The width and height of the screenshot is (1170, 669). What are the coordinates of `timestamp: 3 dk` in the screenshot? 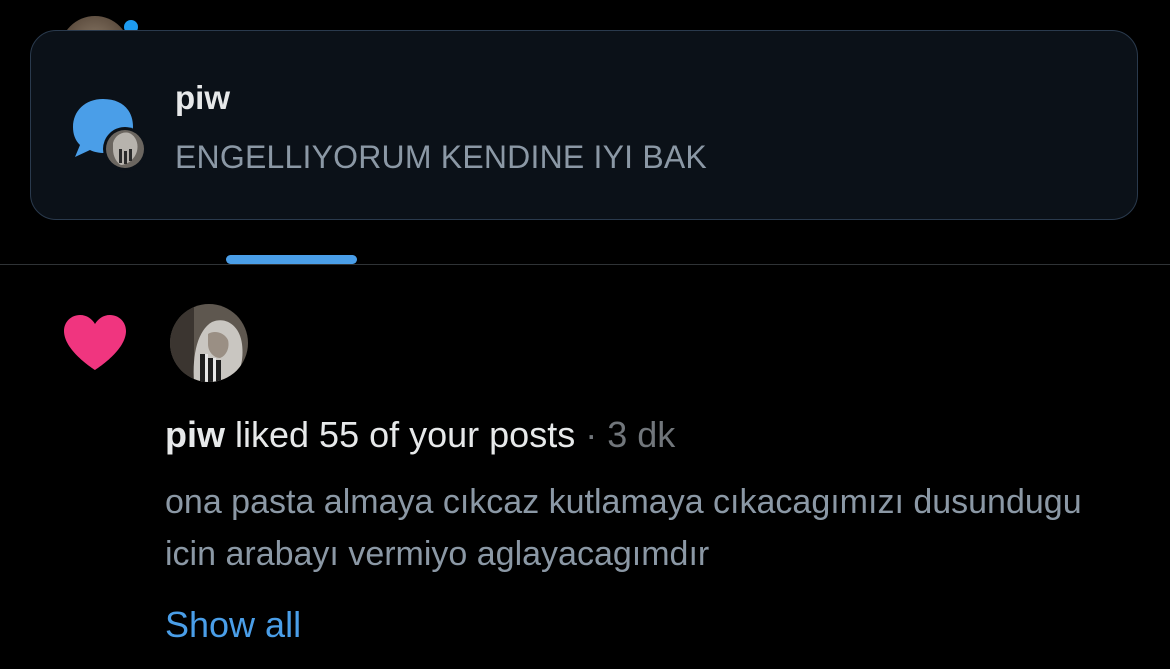 It's located at (641, 434).